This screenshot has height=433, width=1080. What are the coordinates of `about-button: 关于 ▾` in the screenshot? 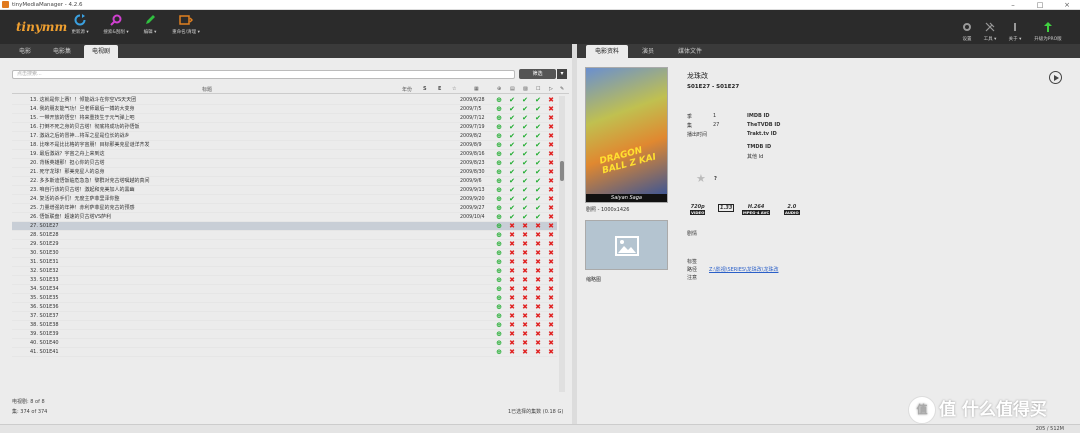 It's located at (1015, 32).